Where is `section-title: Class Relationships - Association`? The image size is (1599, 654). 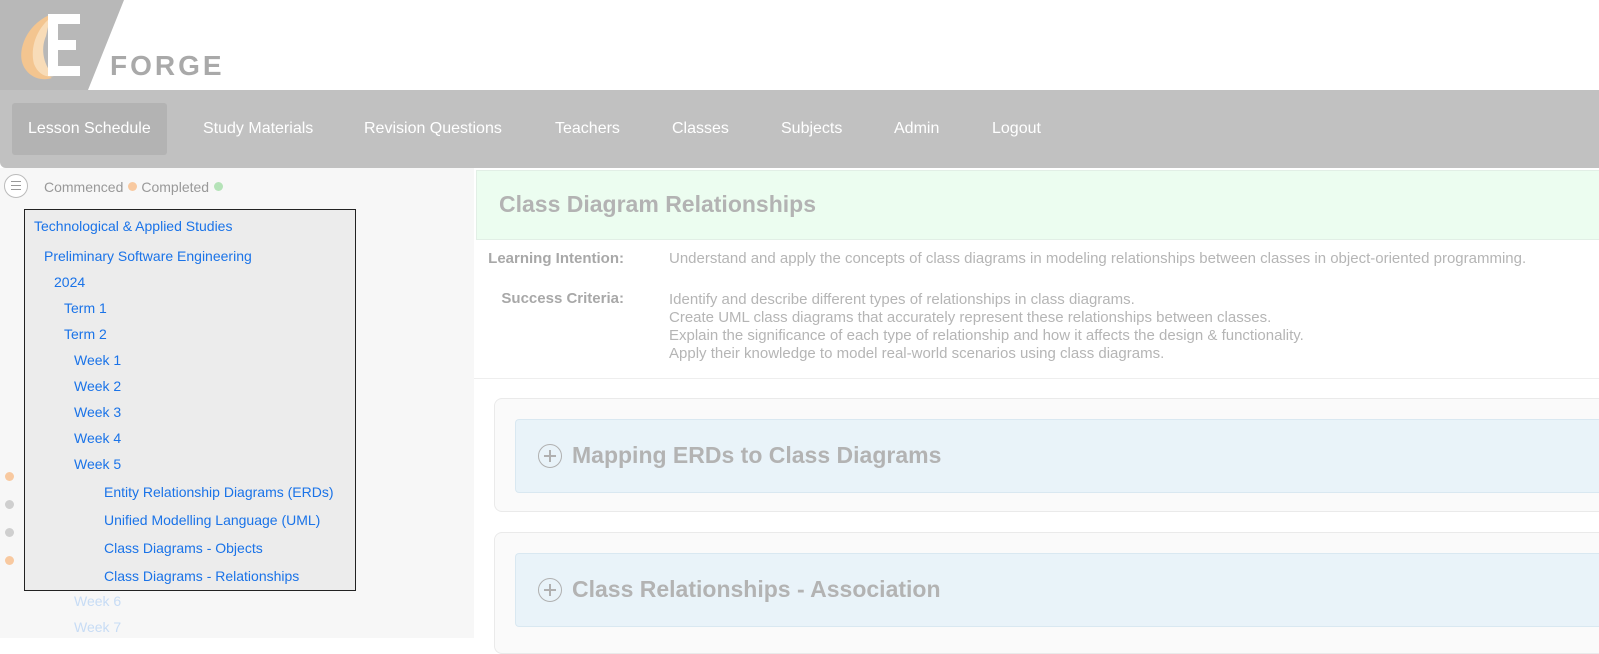 section-title: Class Relationships - Association is located at coordinates (756, 589).